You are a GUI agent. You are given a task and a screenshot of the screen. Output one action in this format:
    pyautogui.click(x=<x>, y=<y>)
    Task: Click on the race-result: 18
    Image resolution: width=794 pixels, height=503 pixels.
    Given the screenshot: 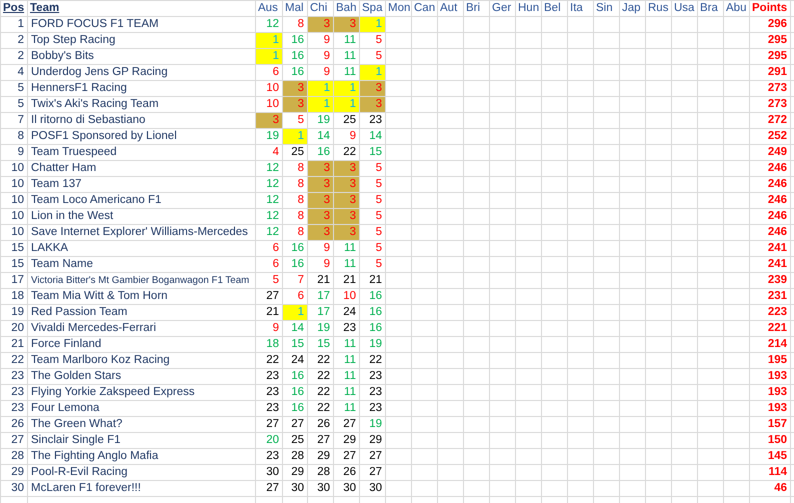 What is the action you would take?
    pyautogui.click(x=272, y=344)
    